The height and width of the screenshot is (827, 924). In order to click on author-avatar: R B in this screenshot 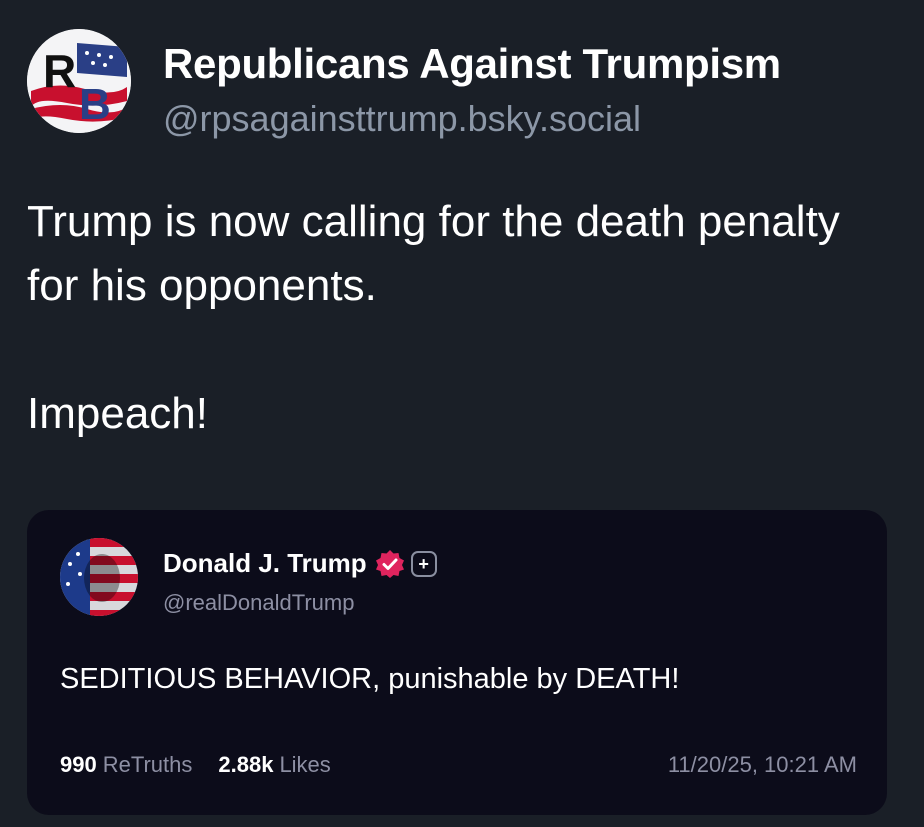, I will do `click(79, 81)`.